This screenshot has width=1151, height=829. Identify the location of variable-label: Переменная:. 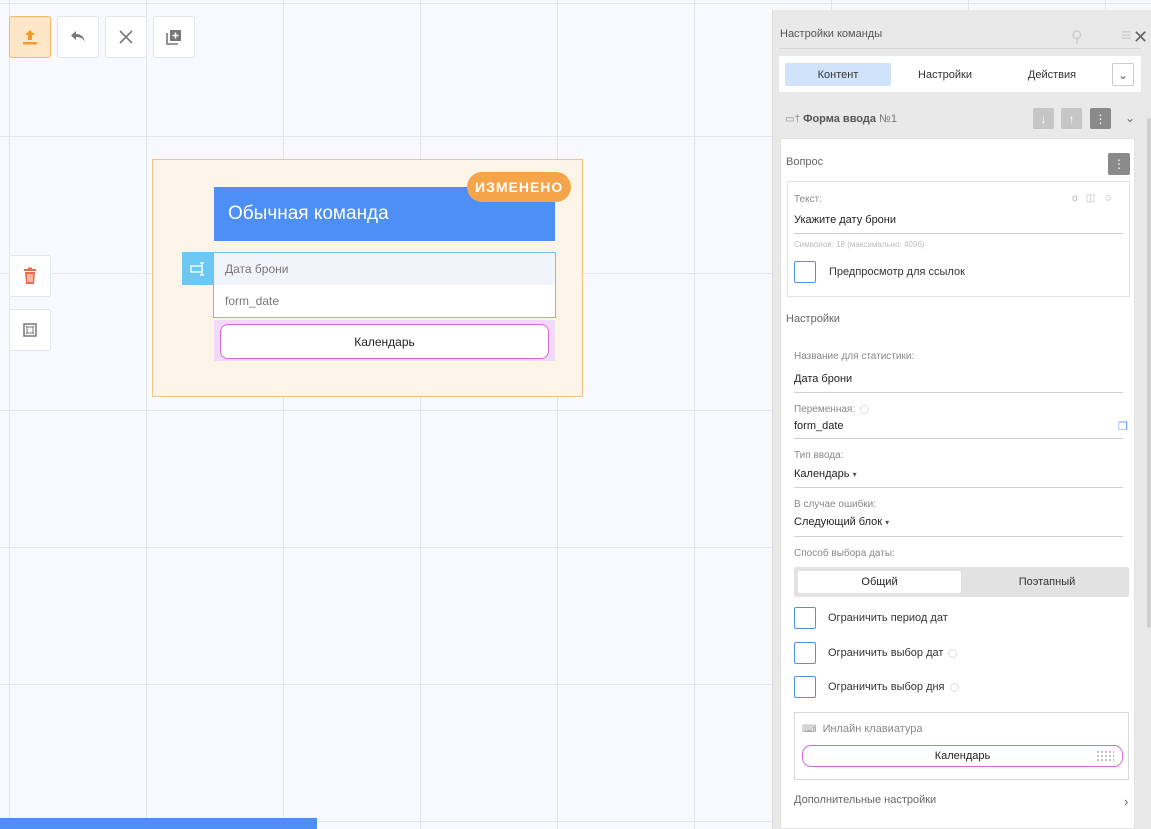
(832, 409).